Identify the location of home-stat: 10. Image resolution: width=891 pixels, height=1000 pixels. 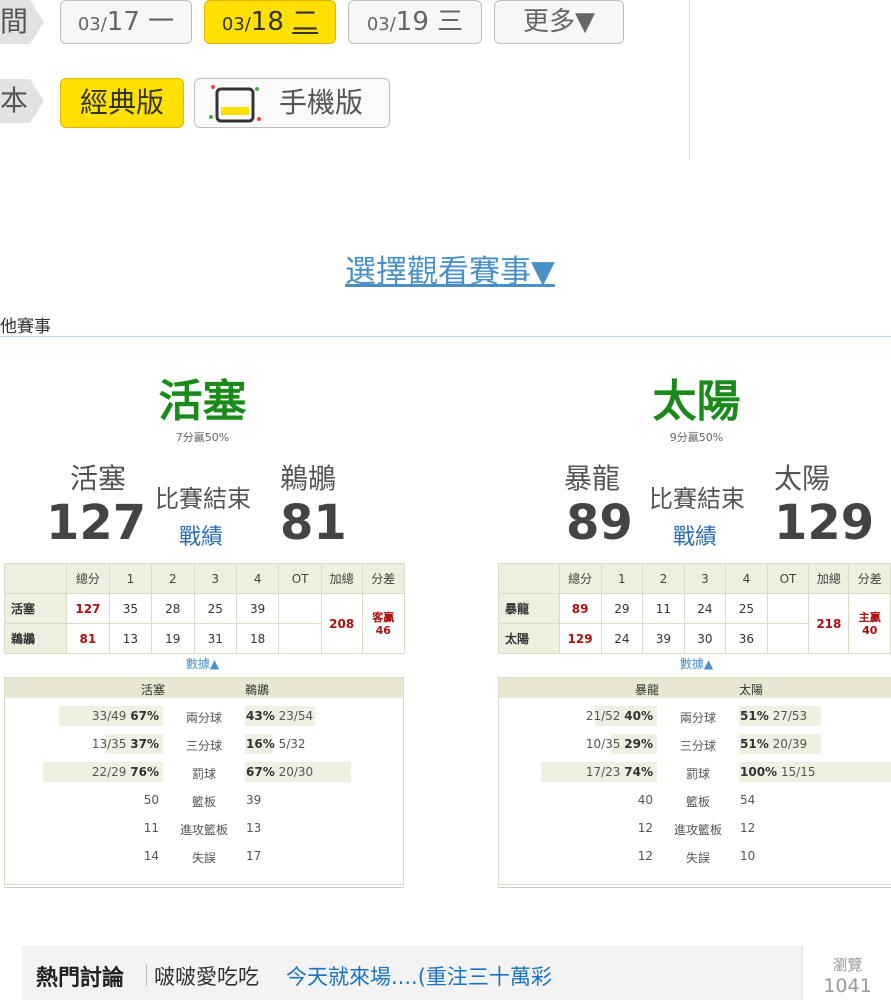
(748, 856).